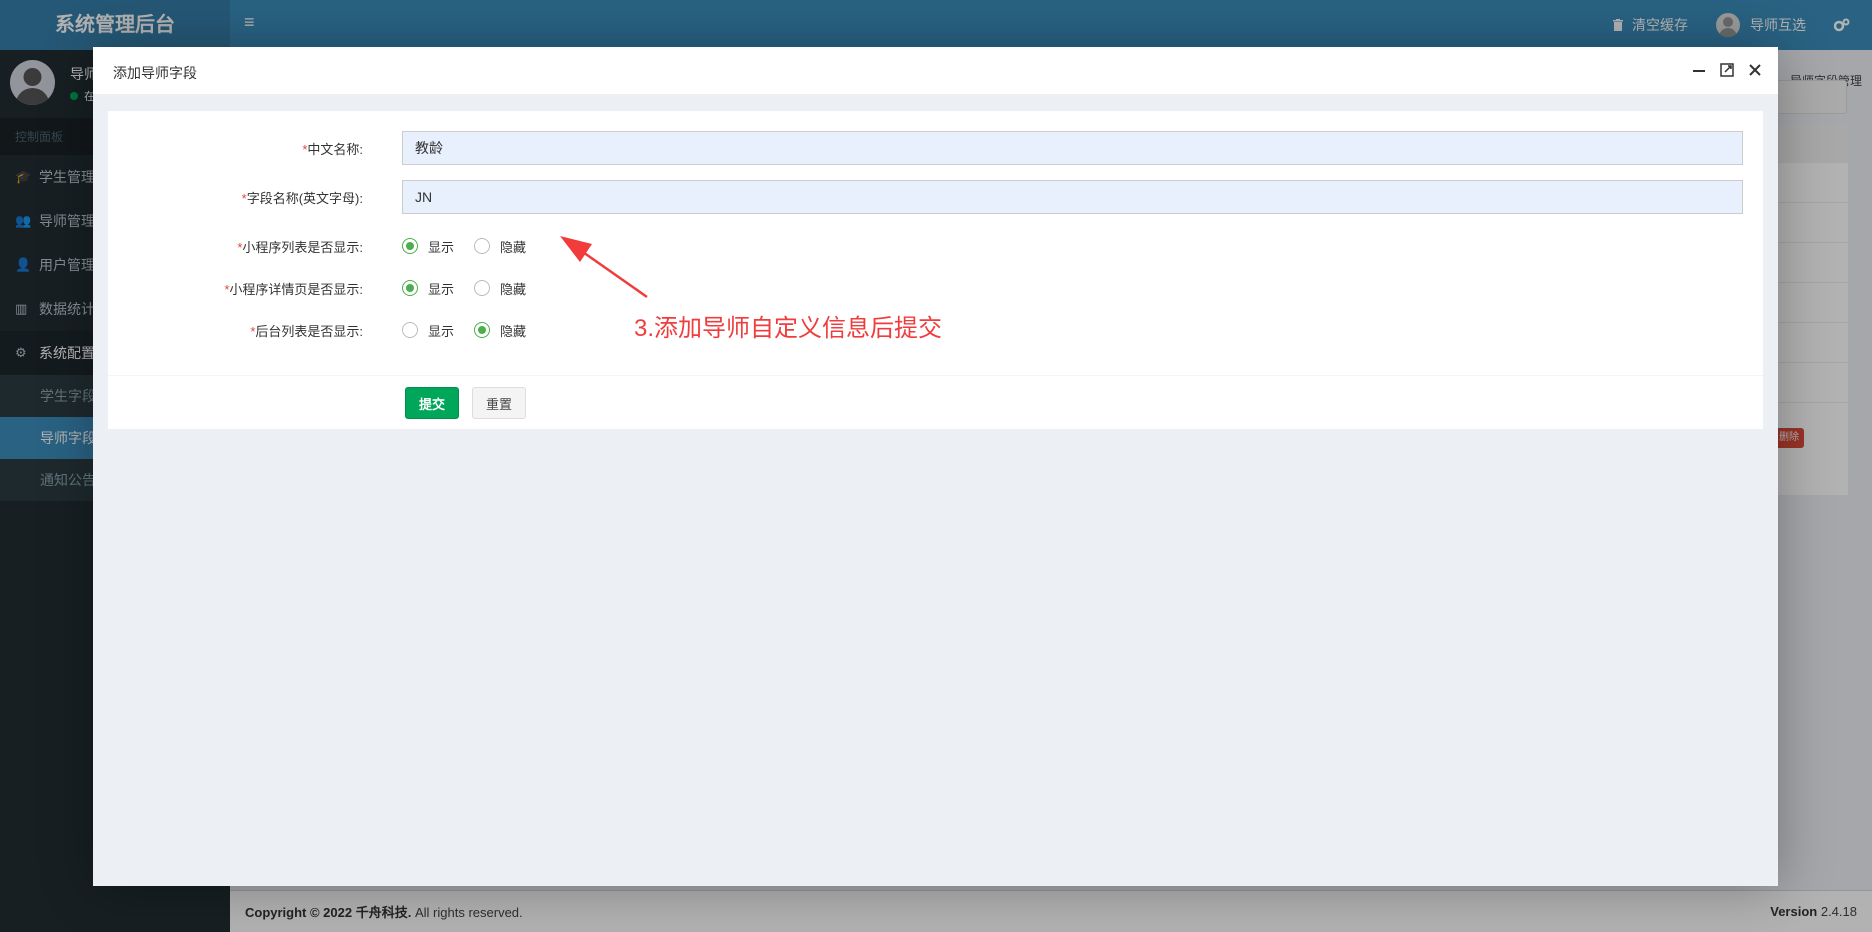 This screenshot has height=932, width=1872. Describe the element at coordinates (300, 247) in the screenshot. I see `mini-list-visible-label: *小程序列表是否显示:` at that location.